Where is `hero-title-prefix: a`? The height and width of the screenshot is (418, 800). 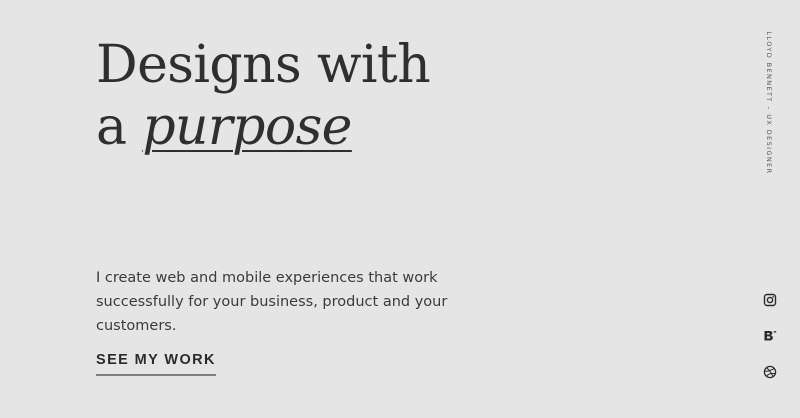
hero-title-prefix: a is located at coordinates (119, 127).